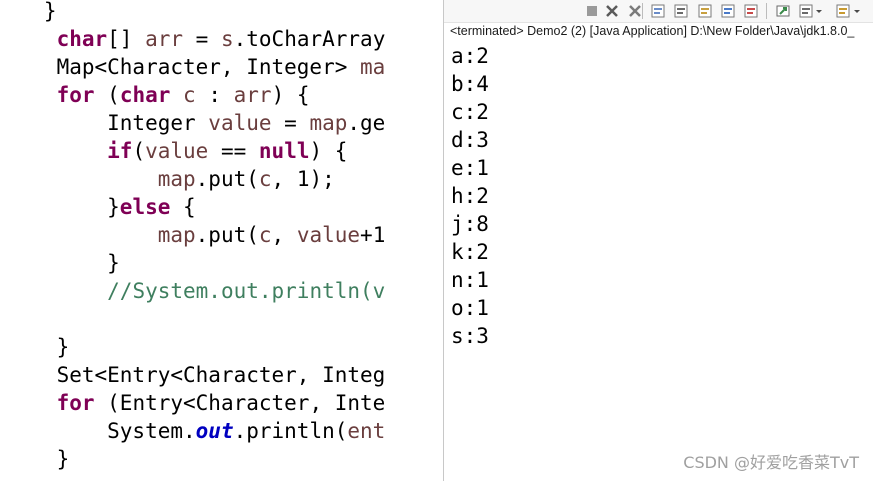  I want to click on code-token: char, so click(145, 95).